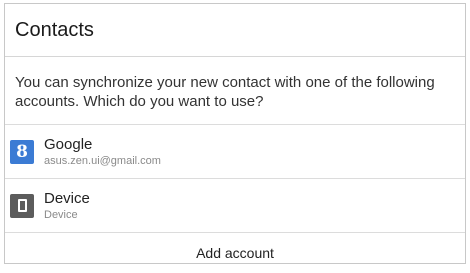 The image size is (470, 273). I want to click on google-icon: 8, so click(22, 151).